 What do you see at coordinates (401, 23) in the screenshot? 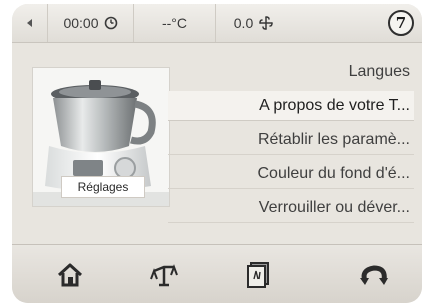
I see `step-indicator: 7` at bounding box center [401, 23].